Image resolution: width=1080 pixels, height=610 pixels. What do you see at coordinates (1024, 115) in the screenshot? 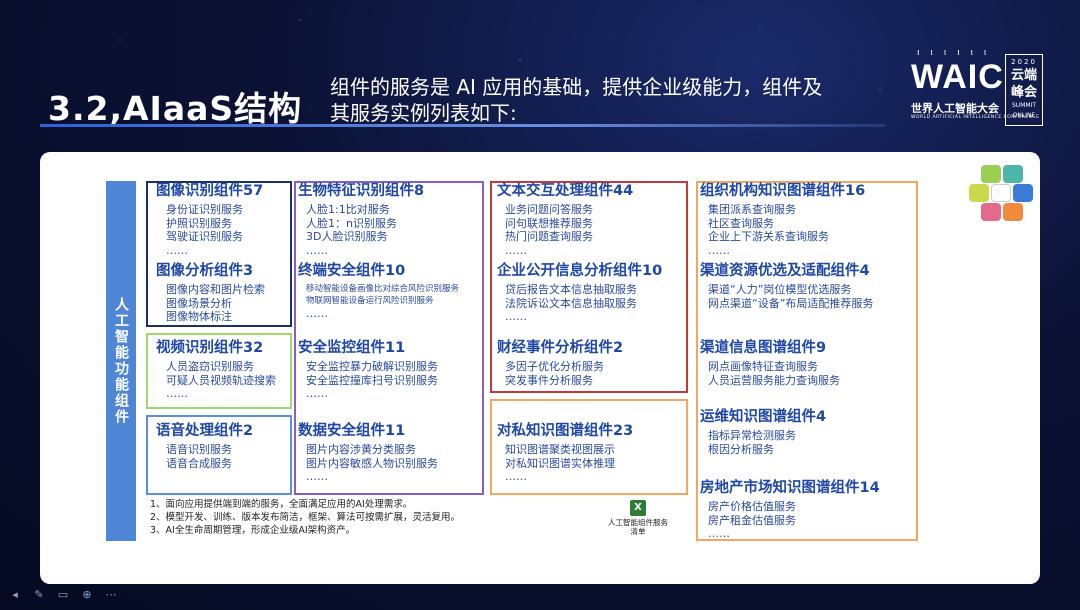
I see `logo-online: ONLINE` at bounding box center [1024, 115].